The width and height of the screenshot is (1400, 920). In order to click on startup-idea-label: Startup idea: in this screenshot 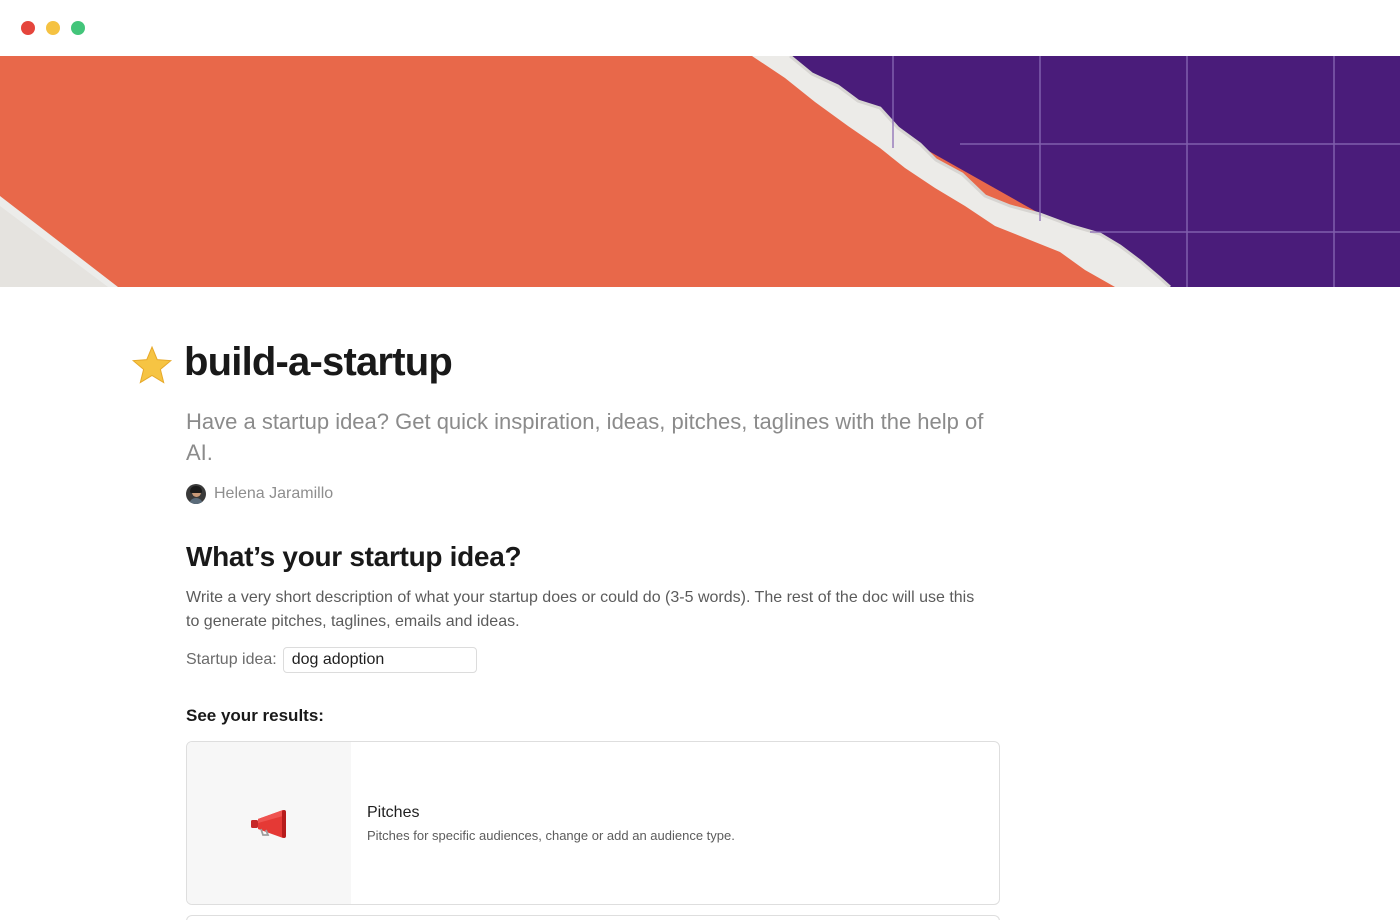, I will do `click(231, 659)`.